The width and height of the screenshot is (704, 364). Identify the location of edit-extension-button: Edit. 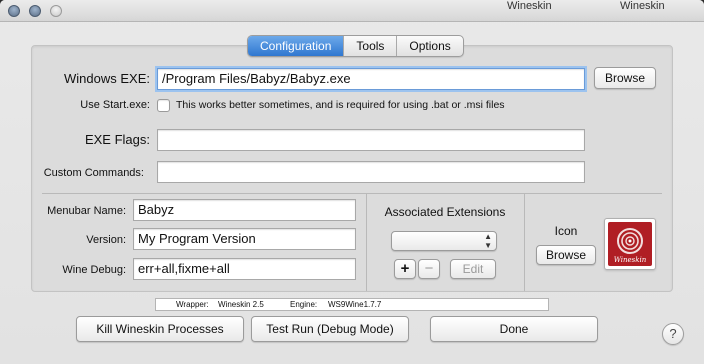
(473, 269).